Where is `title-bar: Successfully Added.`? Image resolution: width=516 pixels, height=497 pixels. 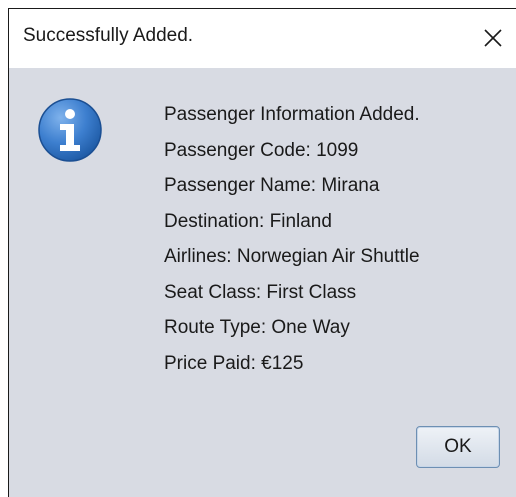
title-bar: Successfully Added. is located at coordinates (262, 38).